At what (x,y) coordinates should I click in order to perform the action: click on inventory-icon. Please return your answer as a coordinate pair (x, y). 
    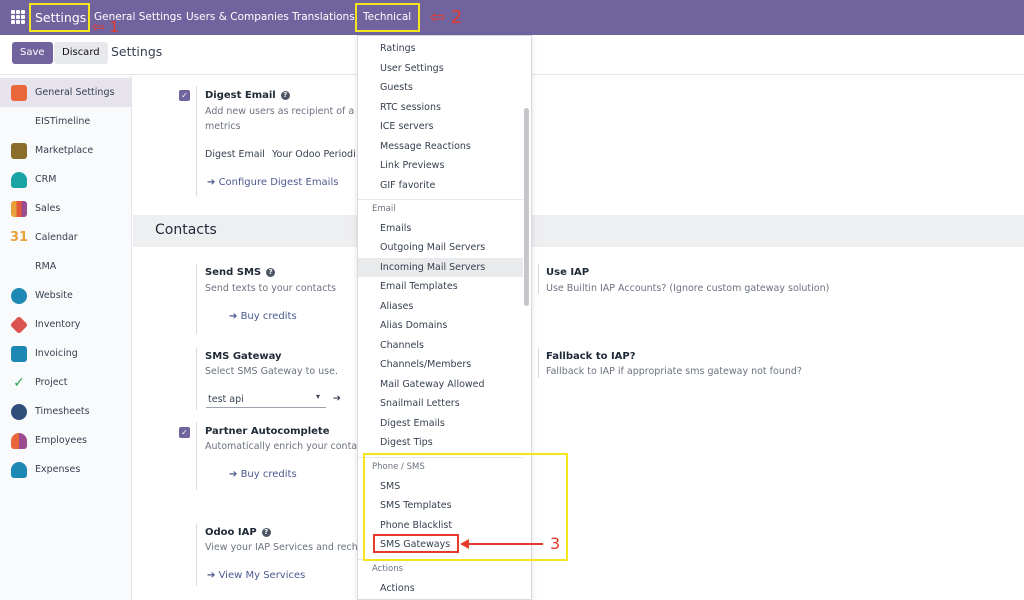
    Looking at the image, I should click on (19, 324).